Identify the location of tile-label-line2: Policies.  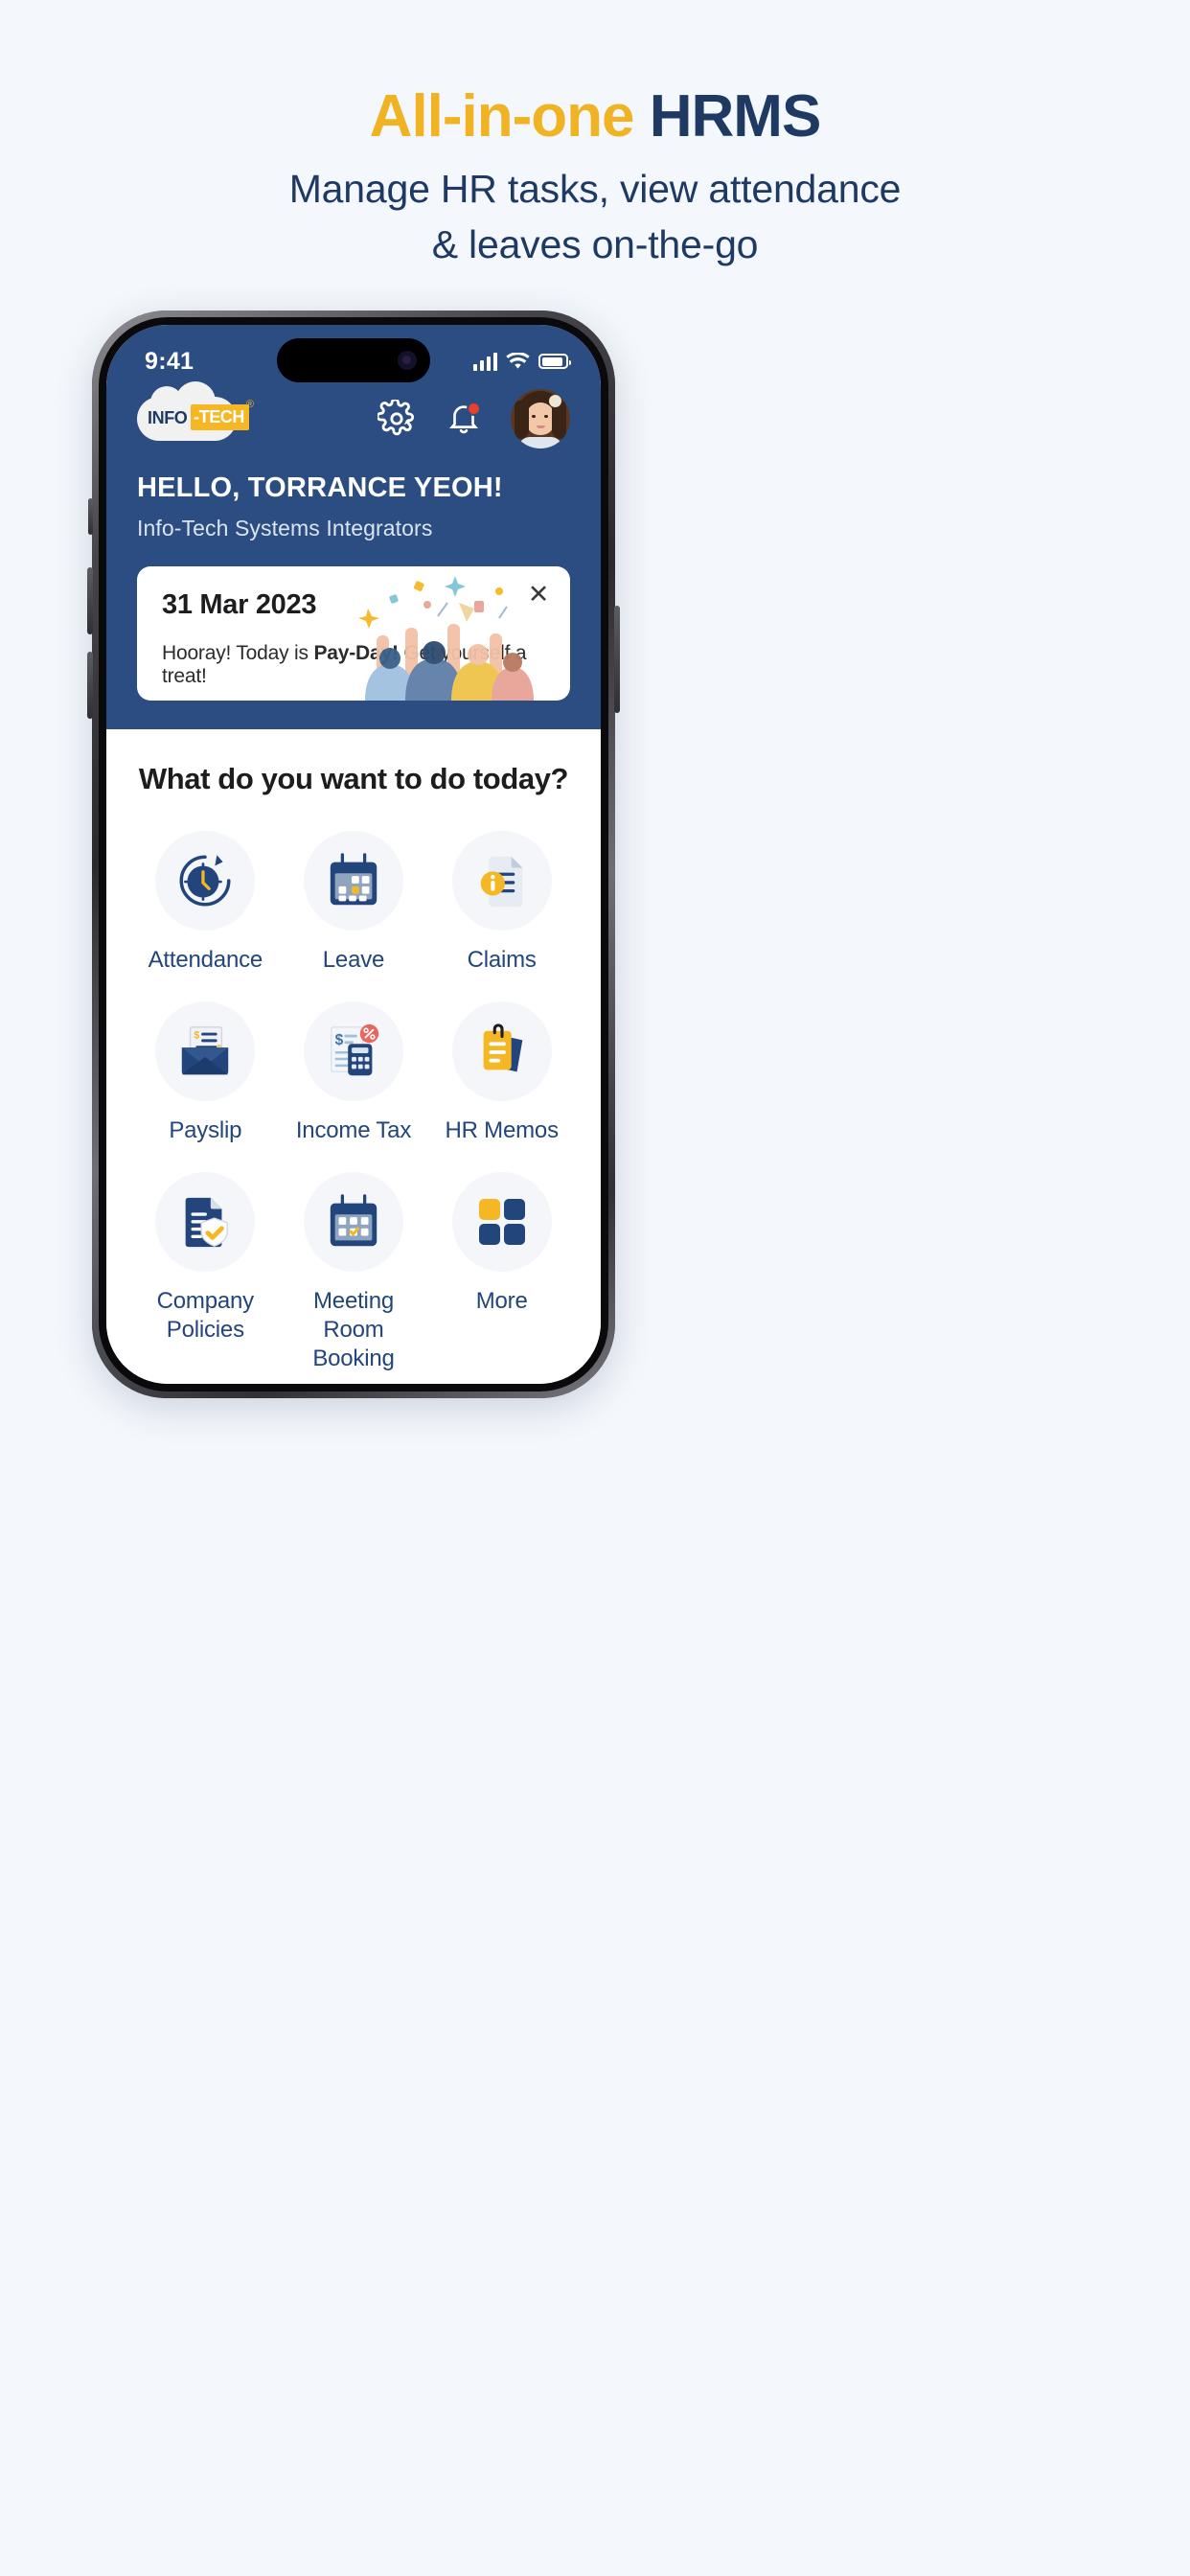
(205, 1330).